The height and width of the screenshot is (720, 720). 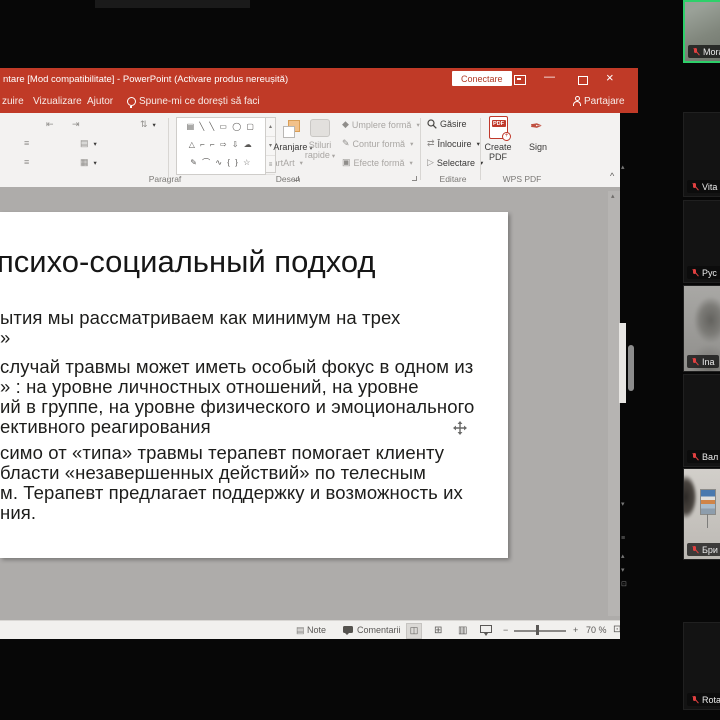 I want to click on decrease-indent-button: ⇤, so click(x=50, y=124).